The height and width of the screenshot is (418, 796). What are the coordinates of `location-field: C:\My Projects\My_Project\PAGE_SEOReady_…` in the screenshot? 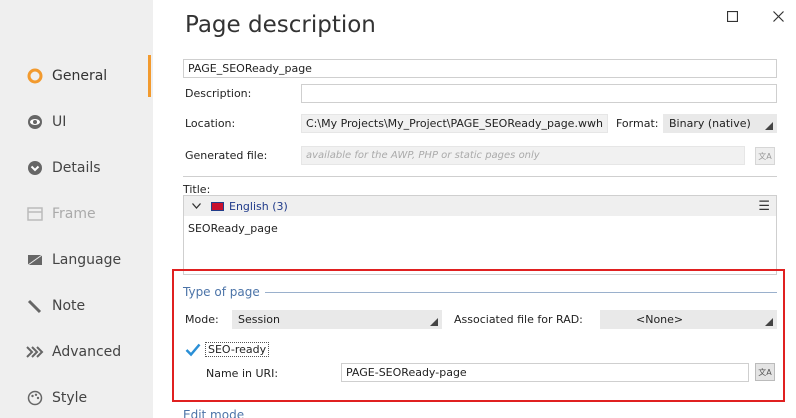 It's located at (454, 123).